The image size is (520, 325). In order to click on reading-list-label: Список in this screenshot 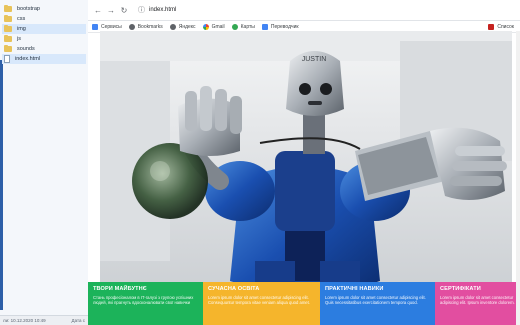, I will do `click(505, 26)`.